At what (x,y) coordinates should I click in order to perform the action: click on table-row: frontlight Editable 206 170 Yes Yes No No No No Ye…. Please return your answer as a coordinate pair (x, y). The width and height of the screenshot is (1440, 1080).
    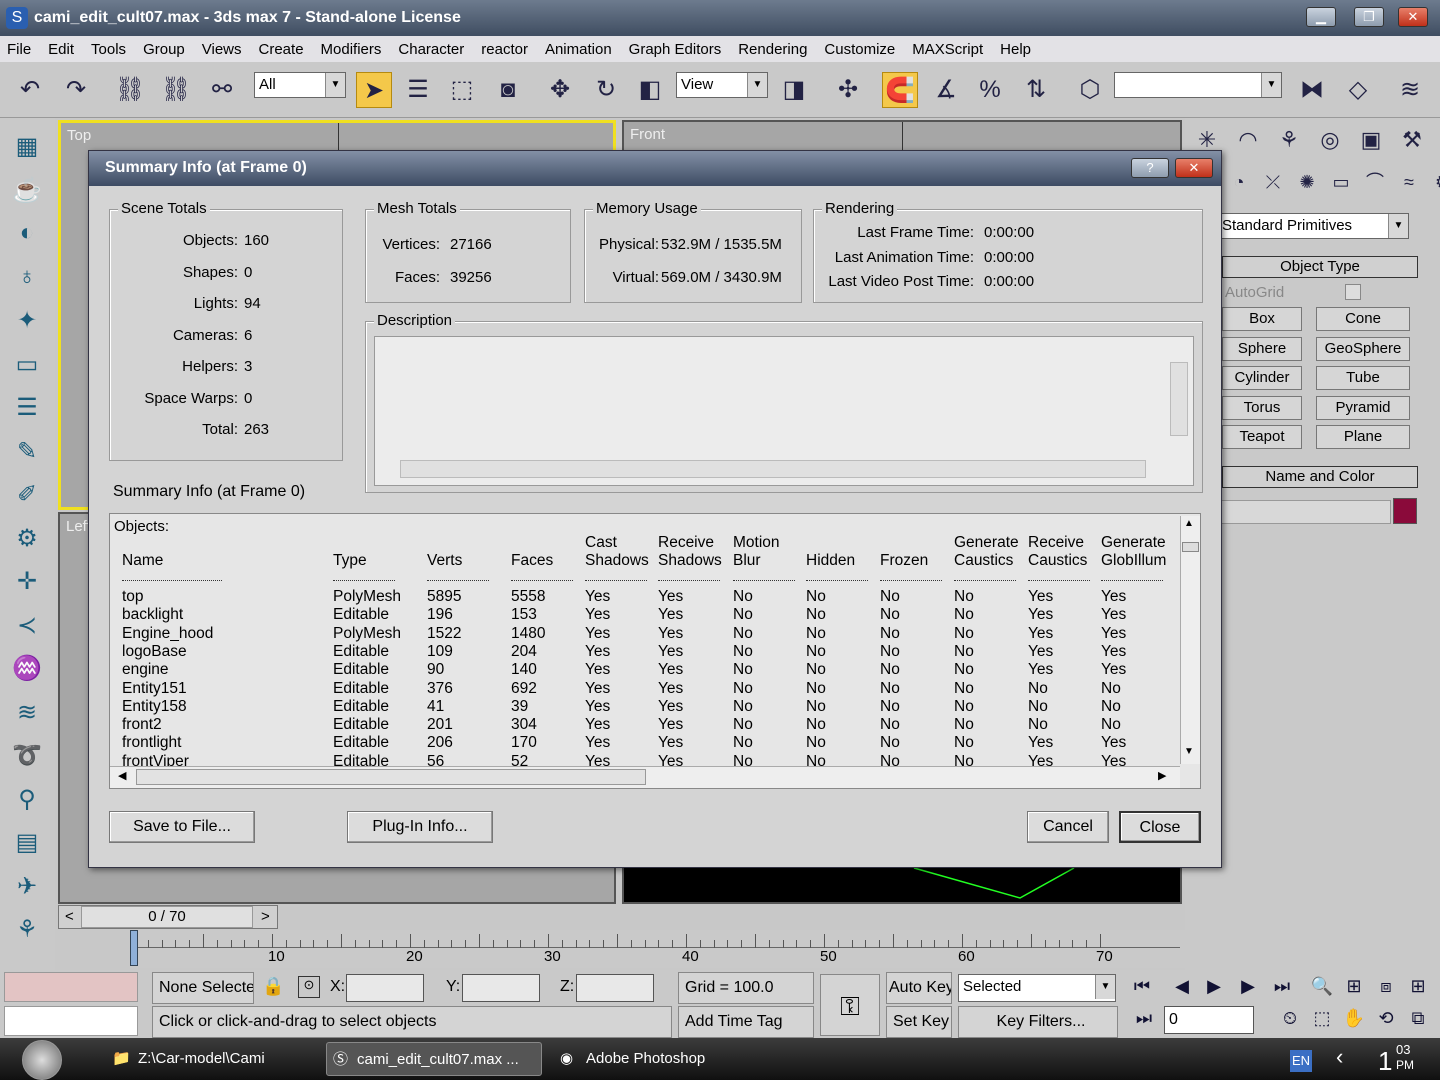
    Looking at the image, I should click on (644, 743).